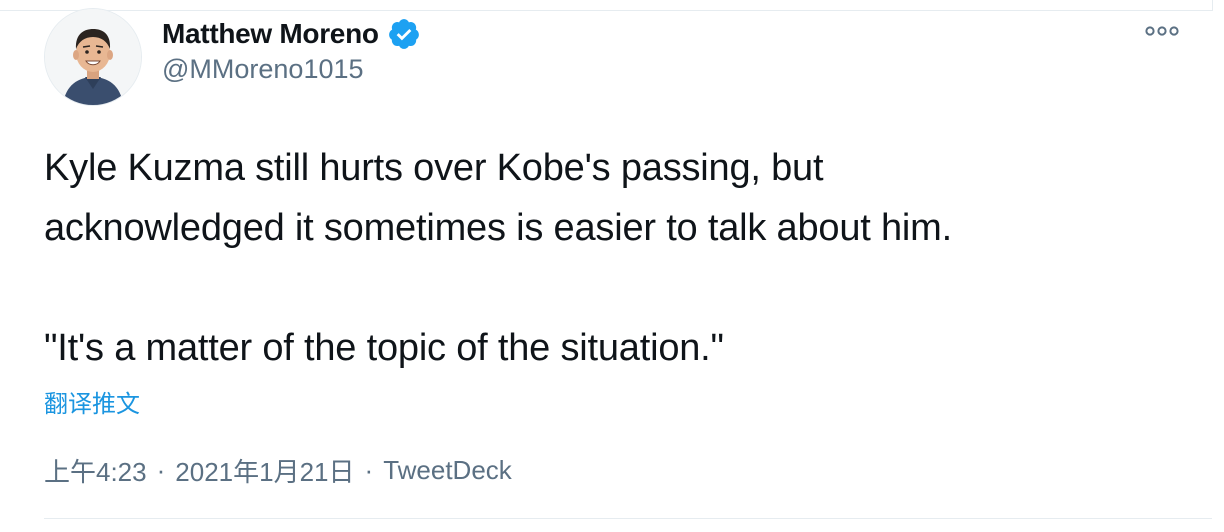 The height and width of the screenshot is (532, 1224). I want to click on author-handle: @MMoreno1015, so click(263, 69).